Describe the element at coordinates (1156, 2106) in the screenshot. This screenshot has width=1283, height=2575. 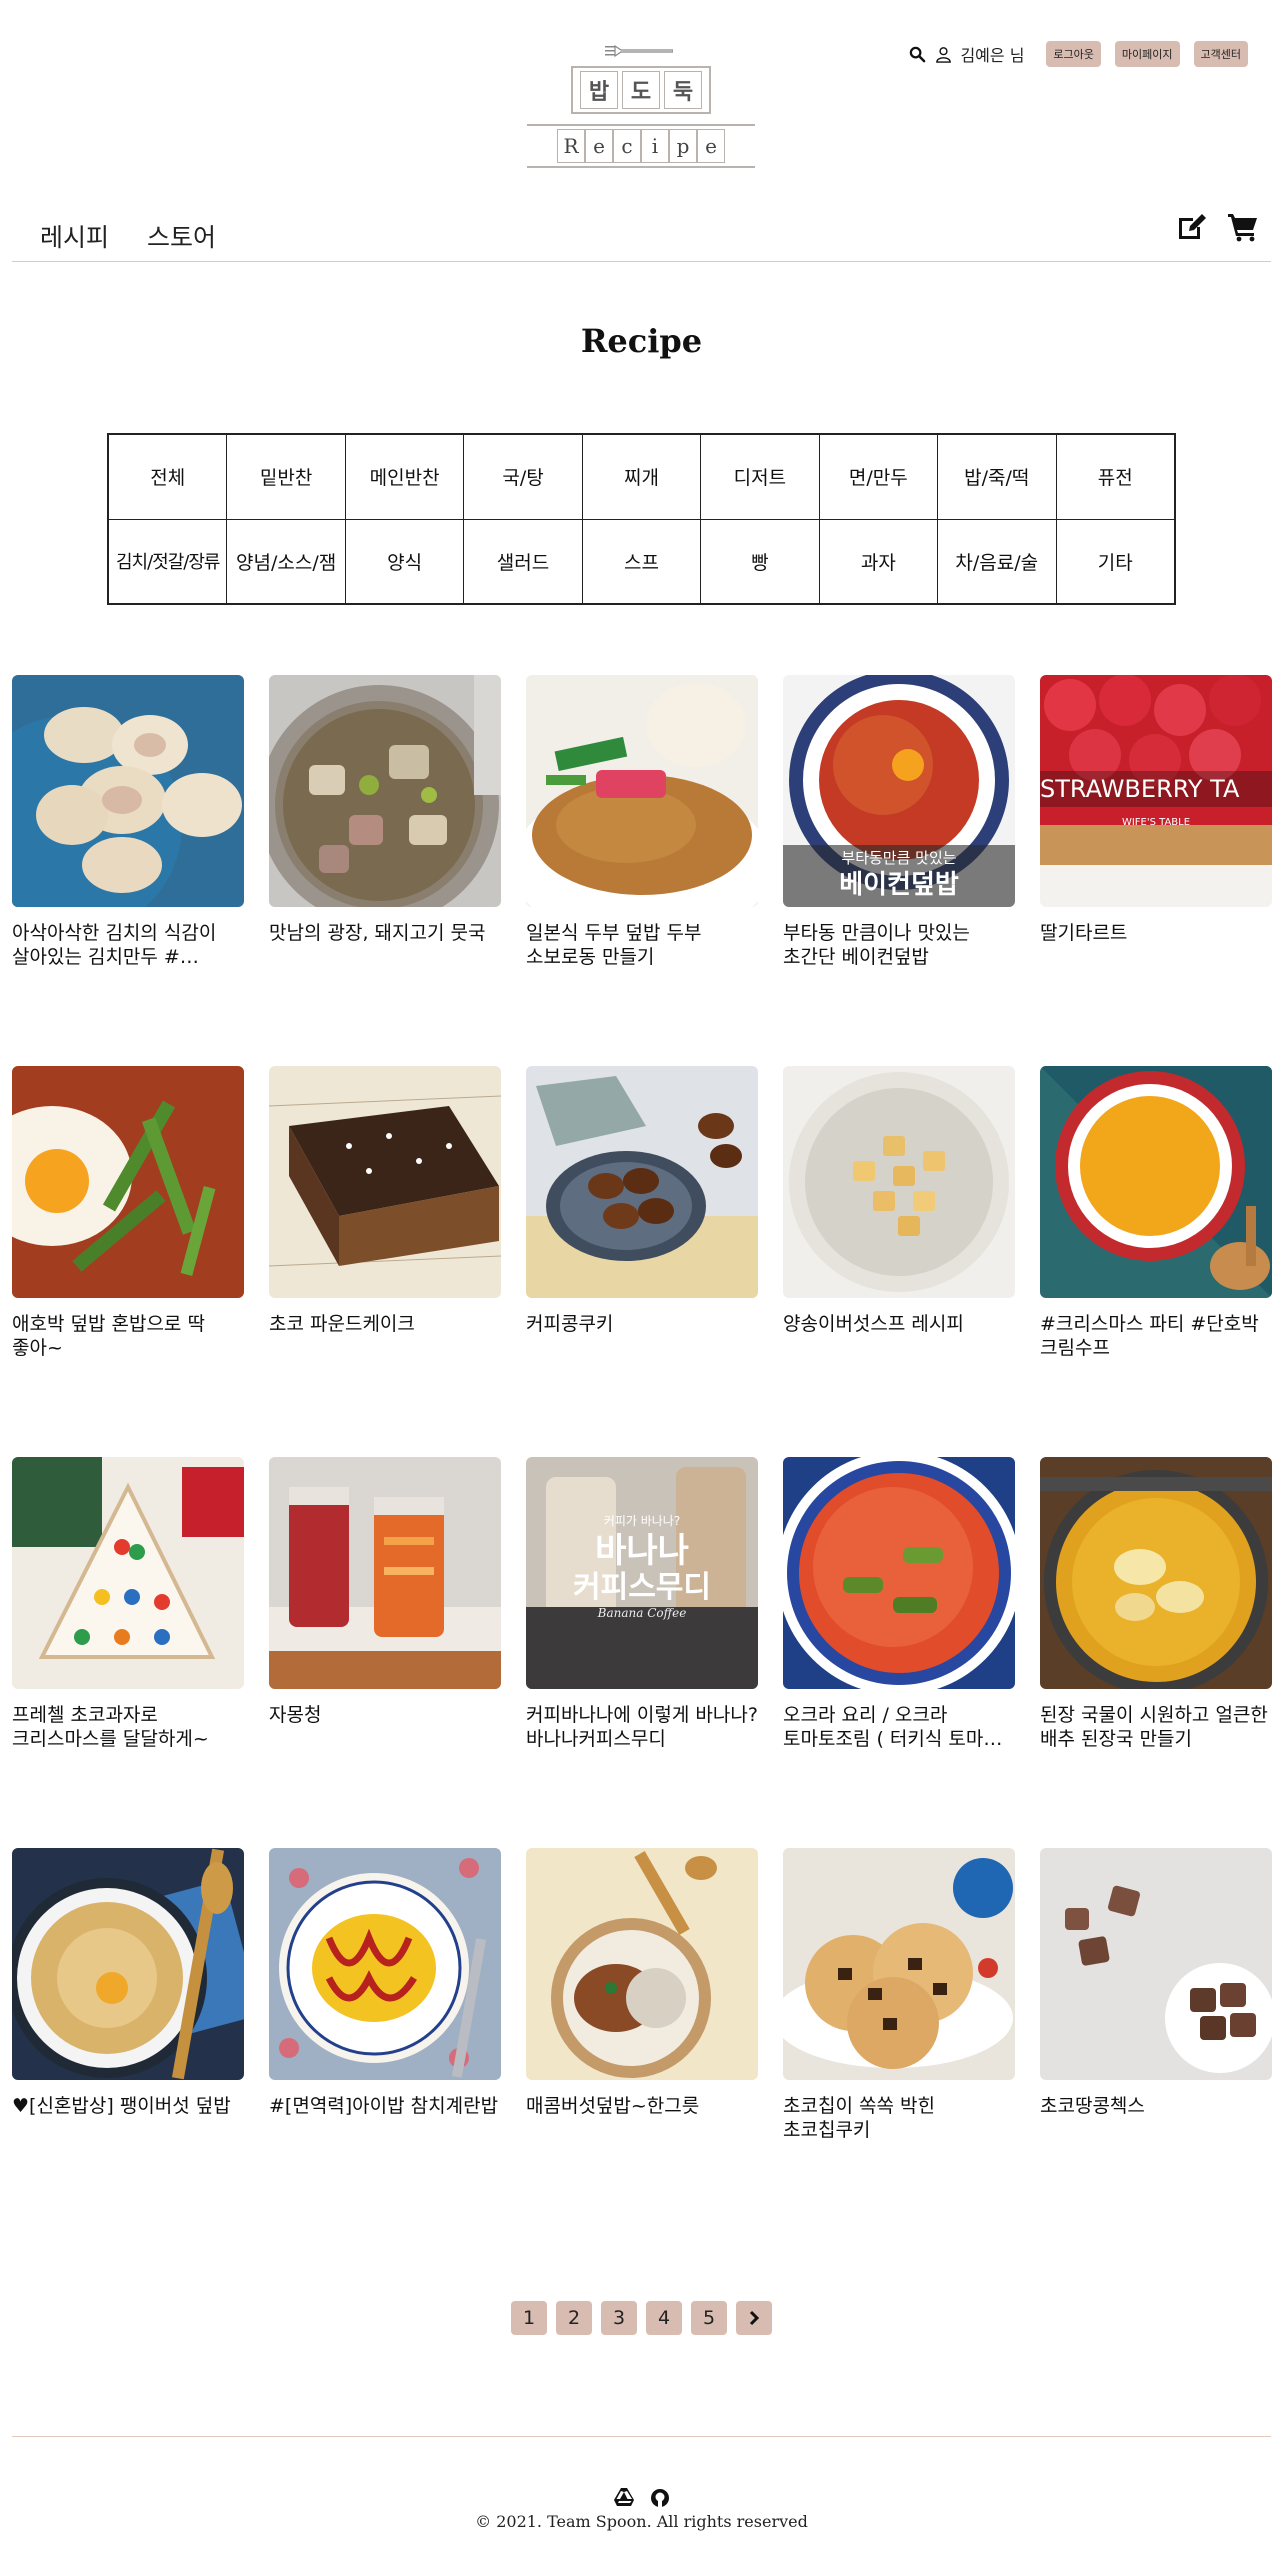
I see `recipe-title: 초코땅콩첵스` at that location.